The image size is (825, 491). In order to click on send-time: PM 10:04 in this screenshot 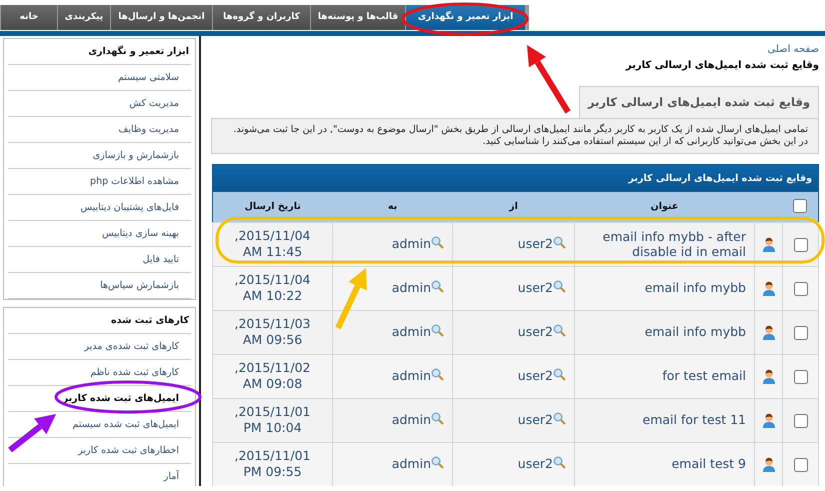, I will do `click(272, 428)`.